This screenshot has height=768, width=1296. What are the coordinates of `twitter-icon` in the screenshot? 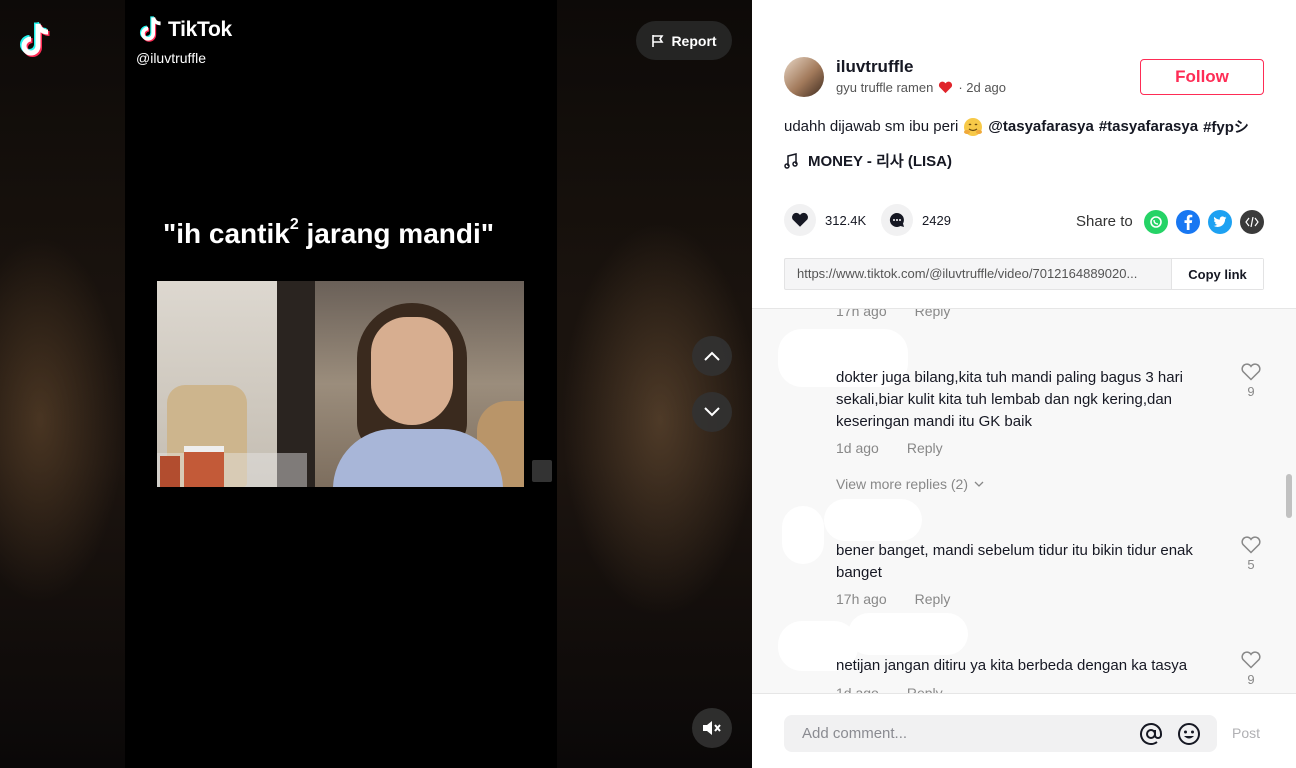 It's located at (1220, 222).